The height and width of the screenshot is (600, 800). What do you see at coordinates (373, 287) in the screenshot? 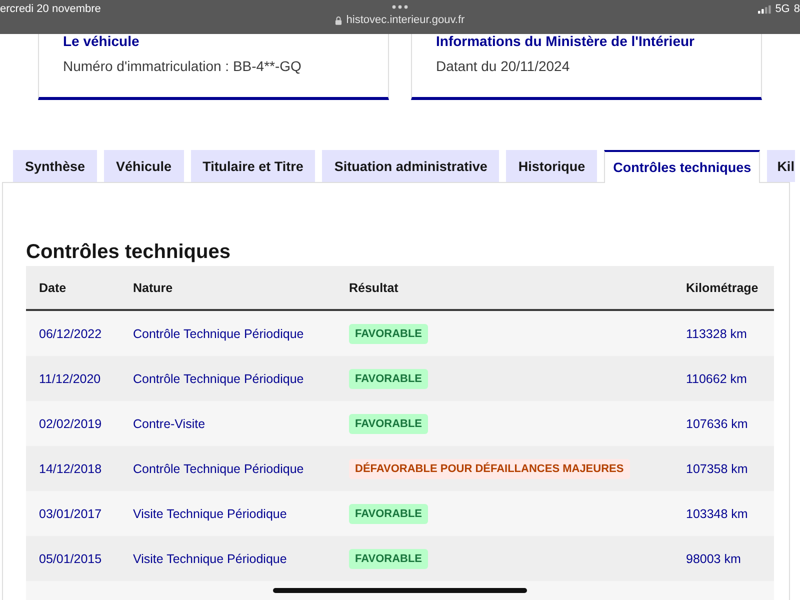
I see `column-heading: Résultat` at bounding box center [373, 287].